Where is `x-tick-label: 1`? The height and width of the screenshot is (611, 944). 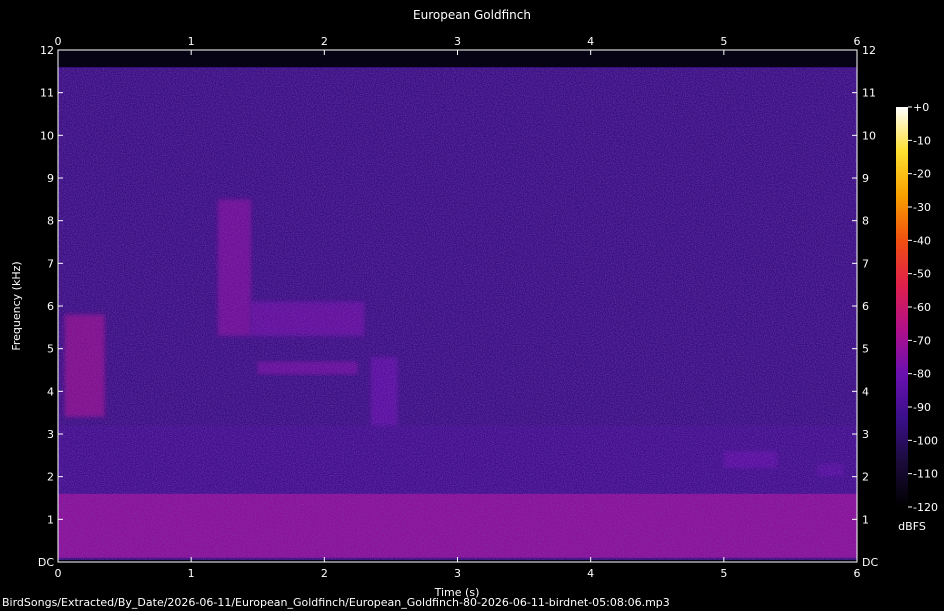 x-tick-label: 1 is located at coordinates (191, 573).